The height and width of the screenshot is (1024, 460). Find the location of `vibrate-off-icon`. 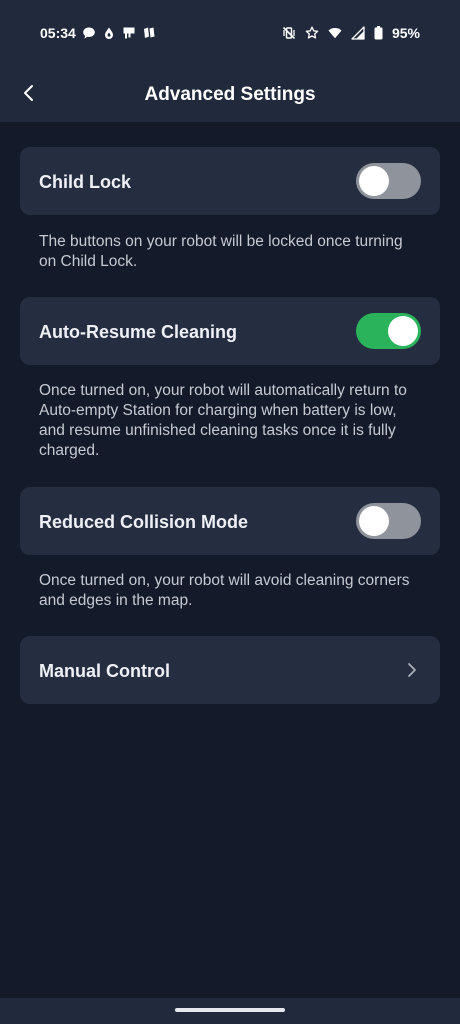

vibrate-off-icon is located at coordinates (289, 33).